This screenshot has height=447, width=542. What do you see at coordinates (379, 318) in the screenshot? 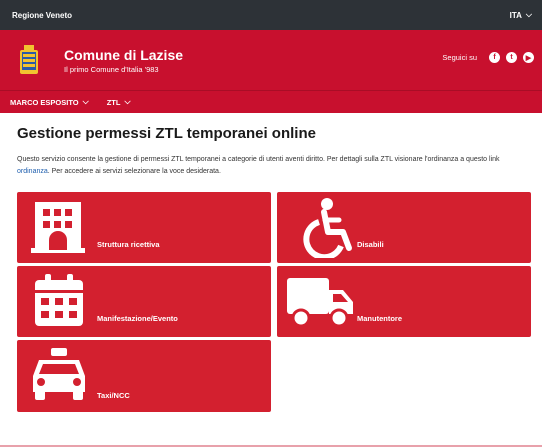
I see `card-label: Manutentore` at bounding box center [379, 318].